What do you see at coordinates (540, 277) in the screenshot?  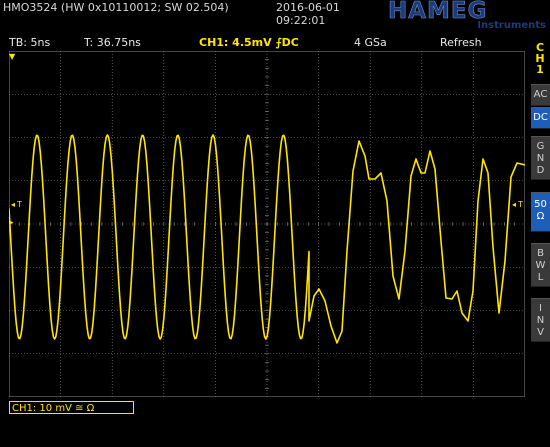 I see `button-label: L` at bounding box center [540, 277].